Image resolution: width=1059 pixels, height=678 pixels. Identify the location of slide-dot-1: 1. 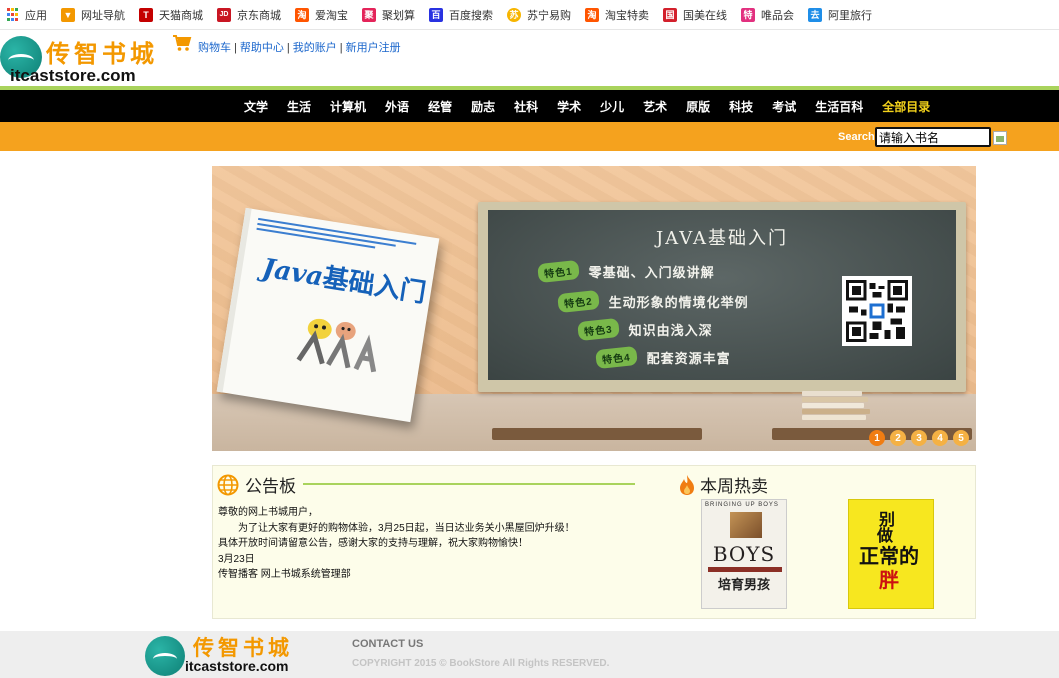
(877, 438).